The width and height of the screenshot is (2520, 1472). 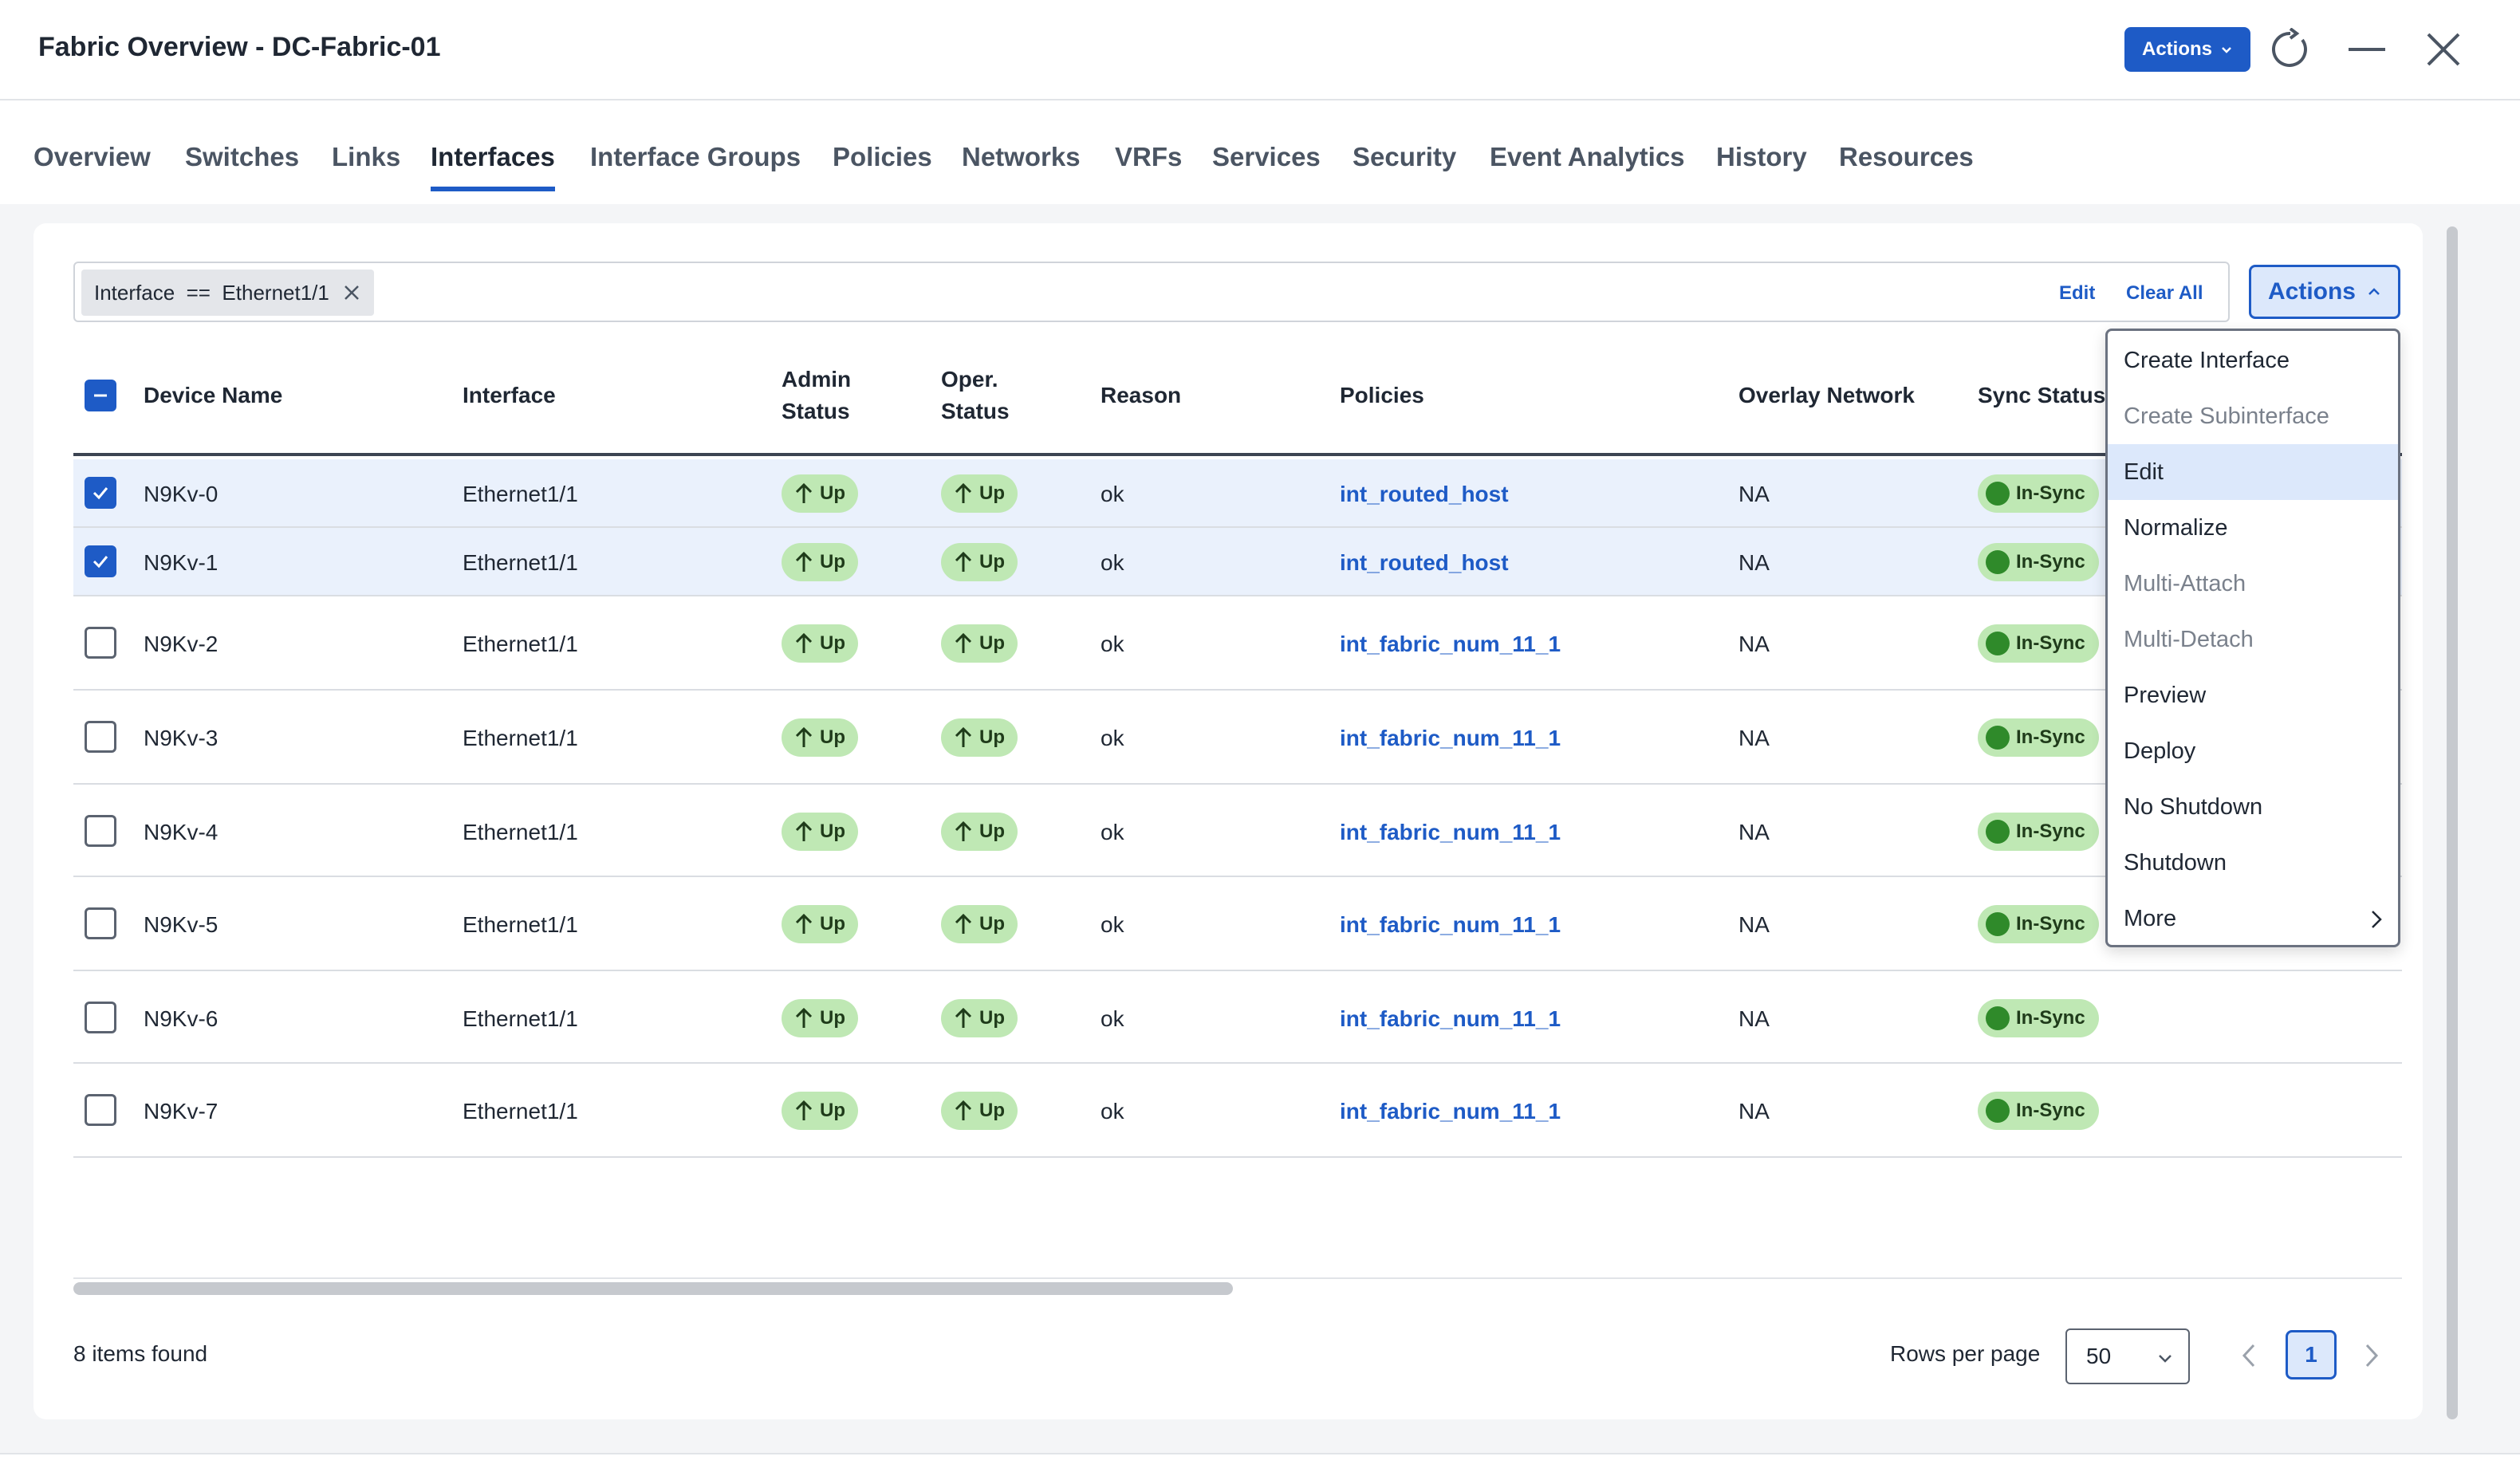 What do you see at coordinates (1906, 164) in the screenshot?
I see `tab-resources: Resources` at bounding box center [1906, 164].